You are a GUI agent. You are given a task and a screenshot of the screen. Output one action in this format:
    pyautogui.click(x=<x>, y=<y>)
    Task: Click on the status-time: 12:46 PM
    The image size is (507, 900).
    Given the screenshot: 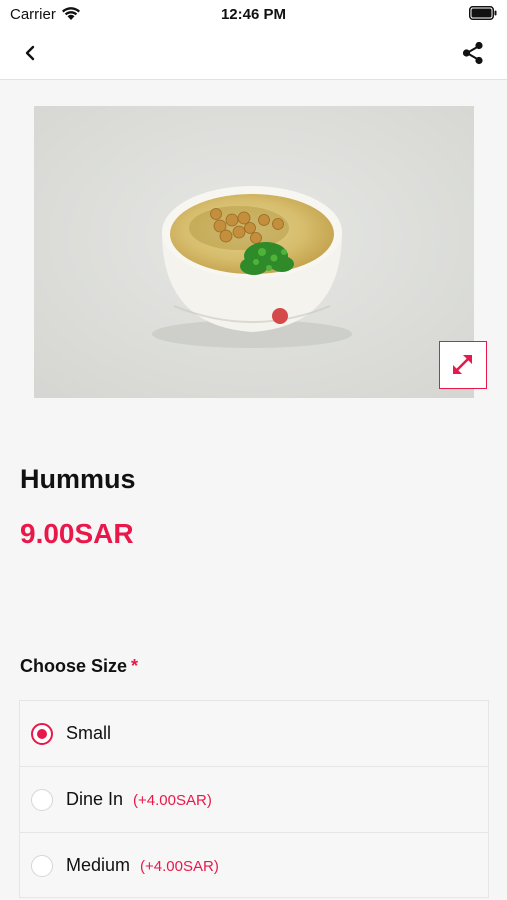 What is the action you would take?
    pyautogui.click(x=253, y=14)
    